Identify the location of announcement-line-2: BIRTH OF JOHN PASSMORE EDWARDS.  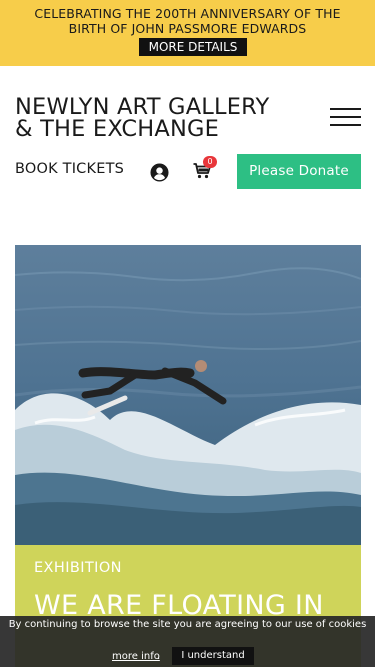
(187, 28).